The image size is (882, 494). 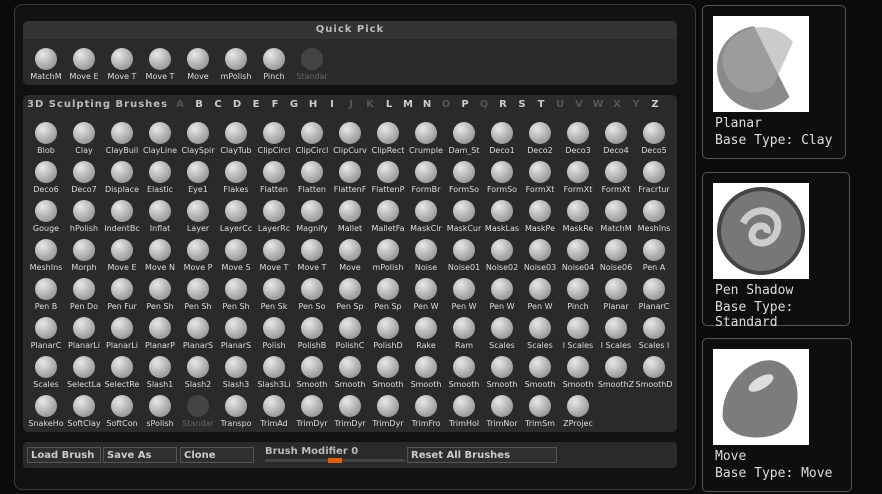 I want to click on brush-item: Move T, so click(x=274, y=253).